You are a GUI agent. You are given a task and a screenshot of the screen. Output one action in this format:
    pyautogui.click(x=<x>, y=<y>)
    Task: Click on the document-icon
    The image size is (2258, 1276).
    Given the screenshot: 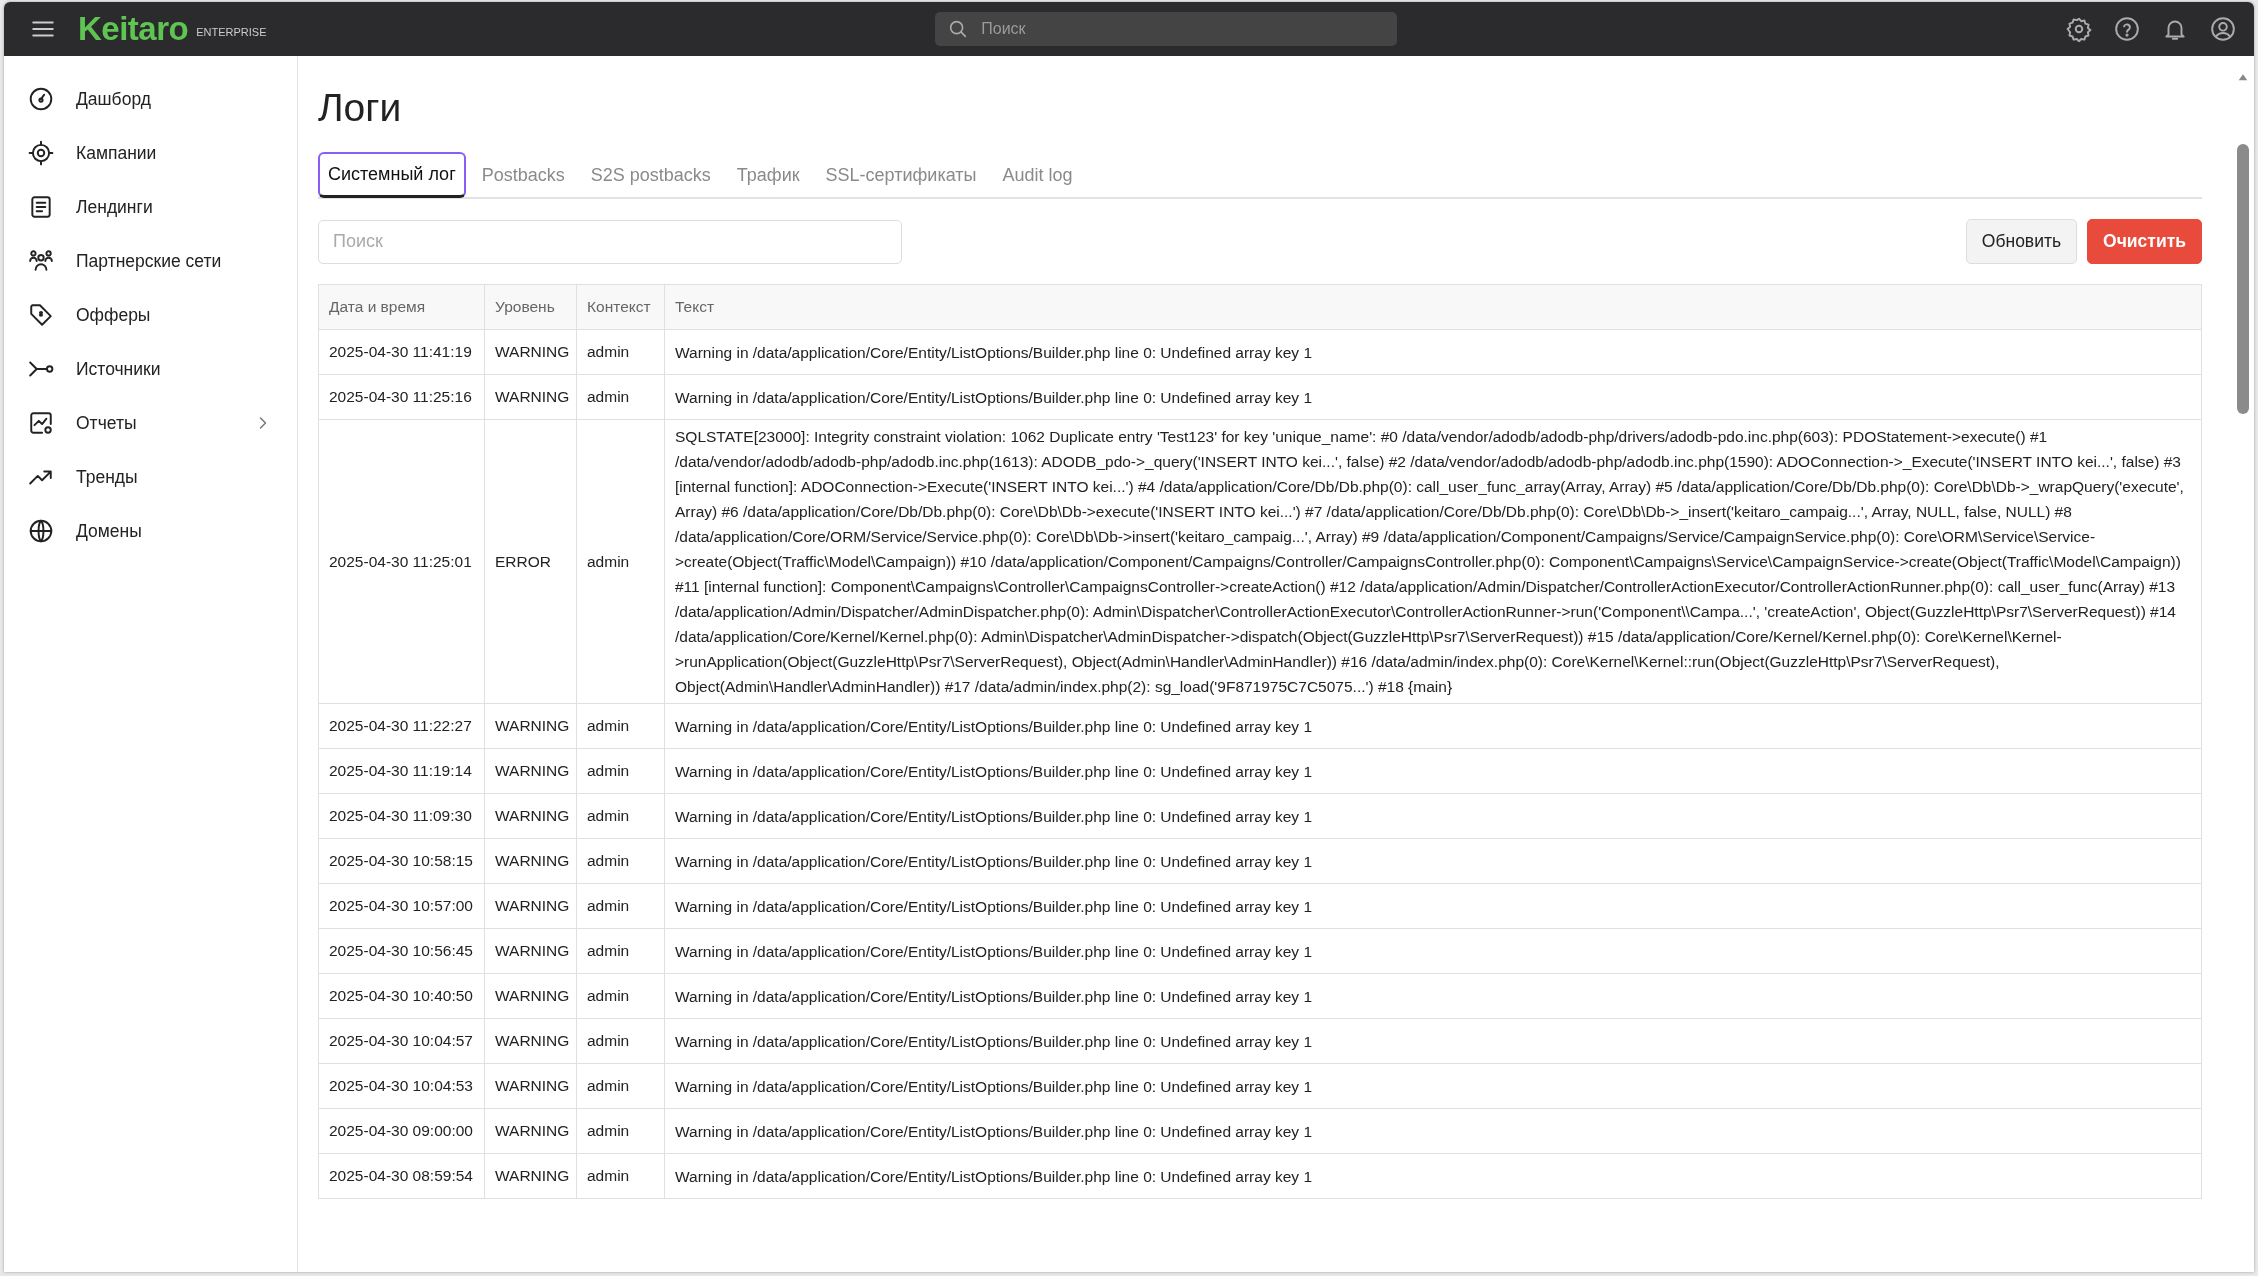 What is the action you would take?
    pyautogui.click(x=41, y=207)
    